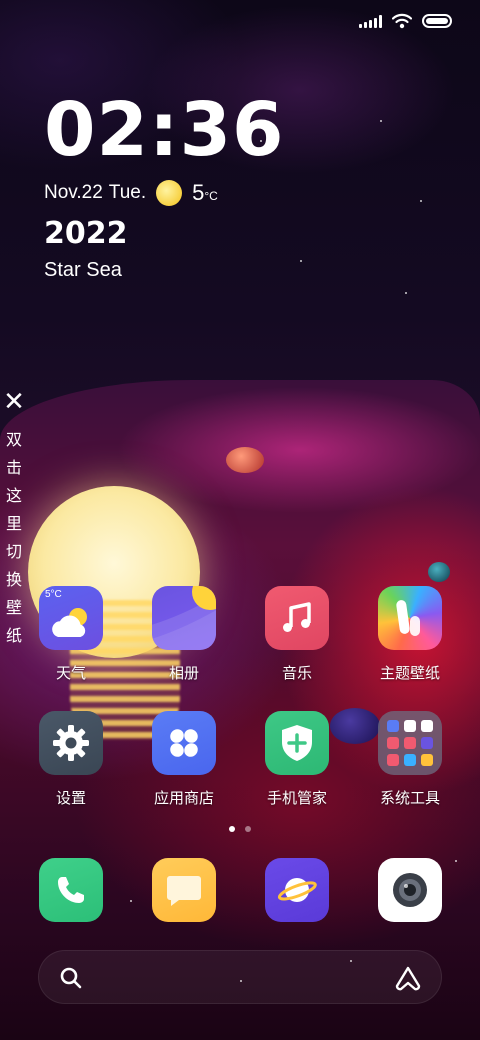 The width and height of the screenshot is (480, 1040). I want to click on app-store-icon, so click(184, 743).